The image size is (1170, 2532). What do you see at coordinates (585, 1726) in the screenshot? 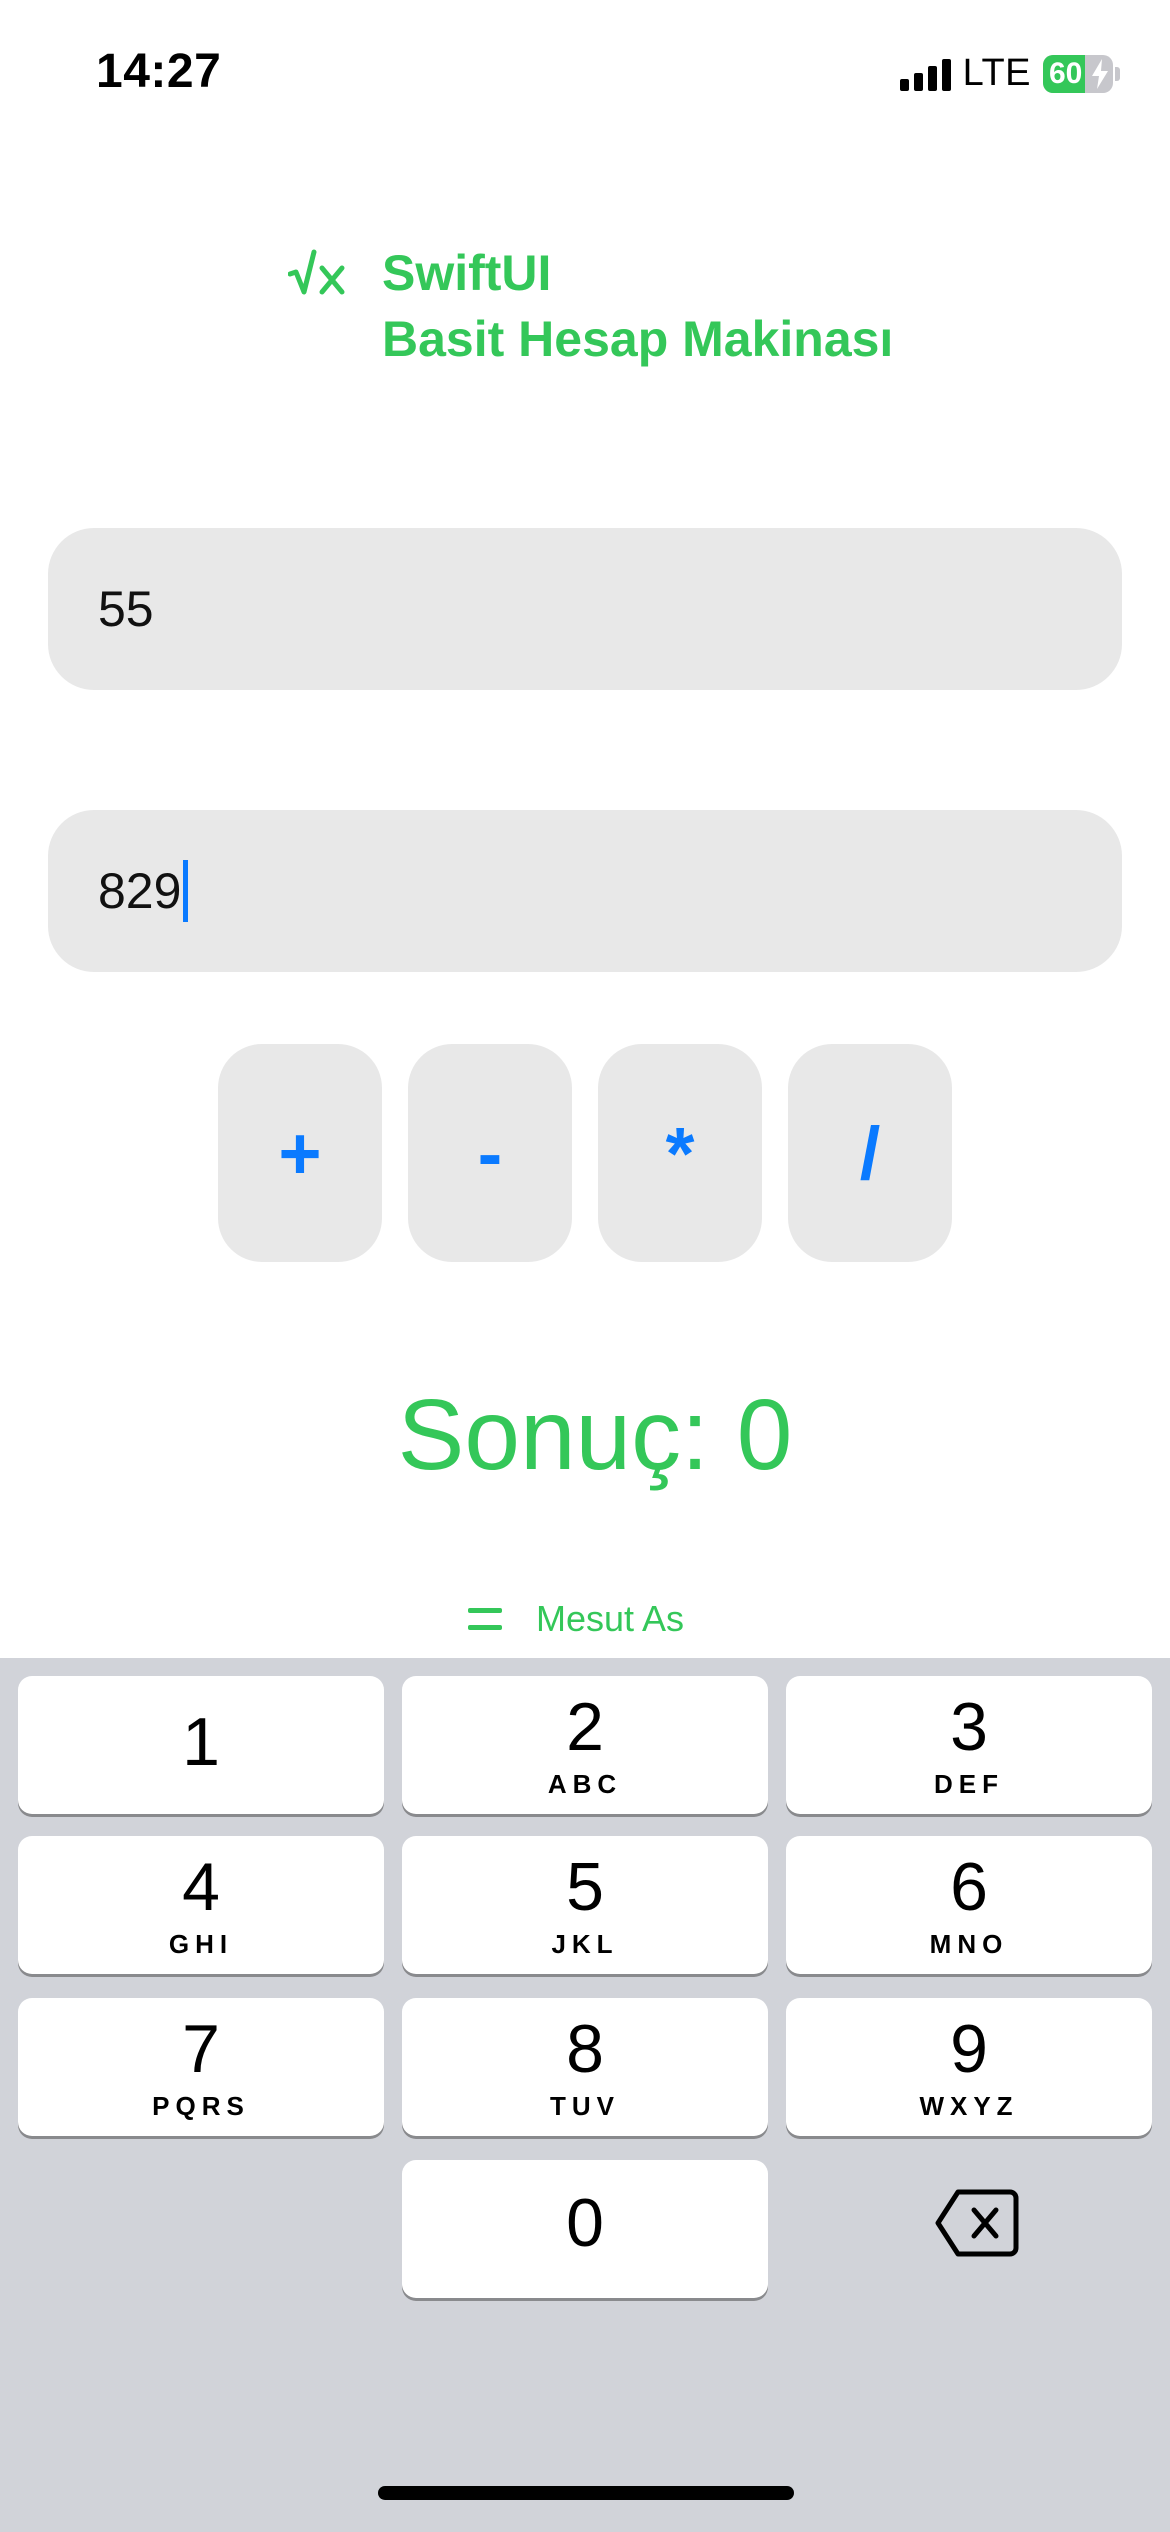
I see `key-number: 2` at bounding box center [585, 1726].